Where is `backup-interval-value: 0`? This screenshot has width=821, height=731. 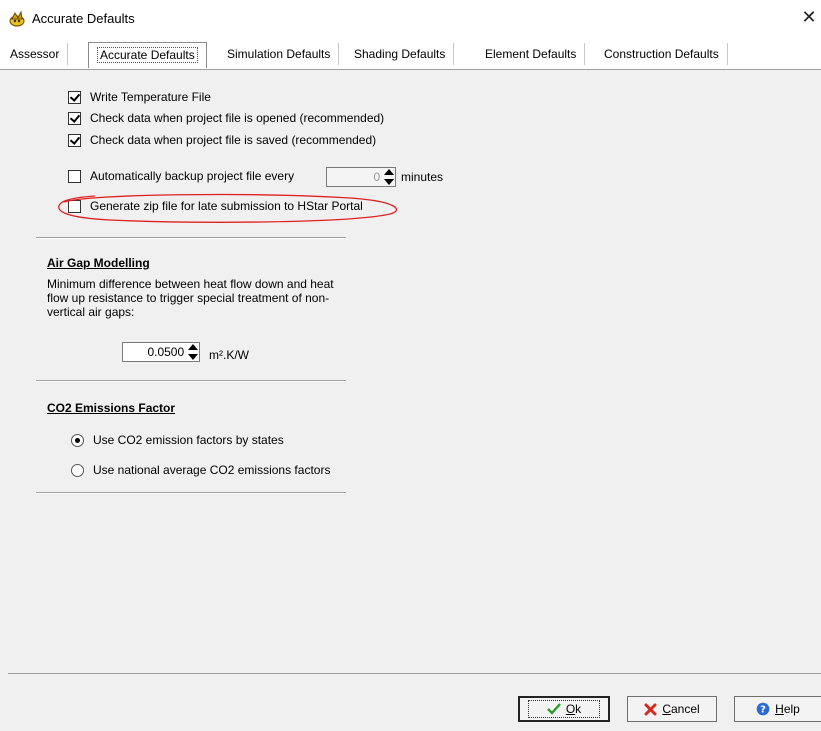 backup-interval-value: 0 is located at coordinates (355, 177).